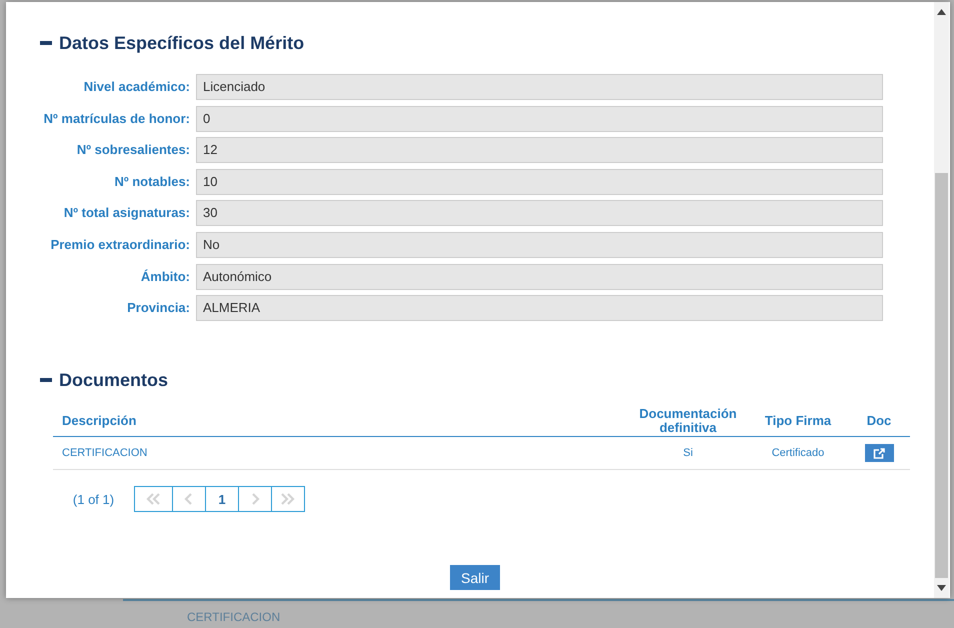  Describe the element at coordinates (113, 380) in the screenshot. I see `section-title: Documentos` at that location.